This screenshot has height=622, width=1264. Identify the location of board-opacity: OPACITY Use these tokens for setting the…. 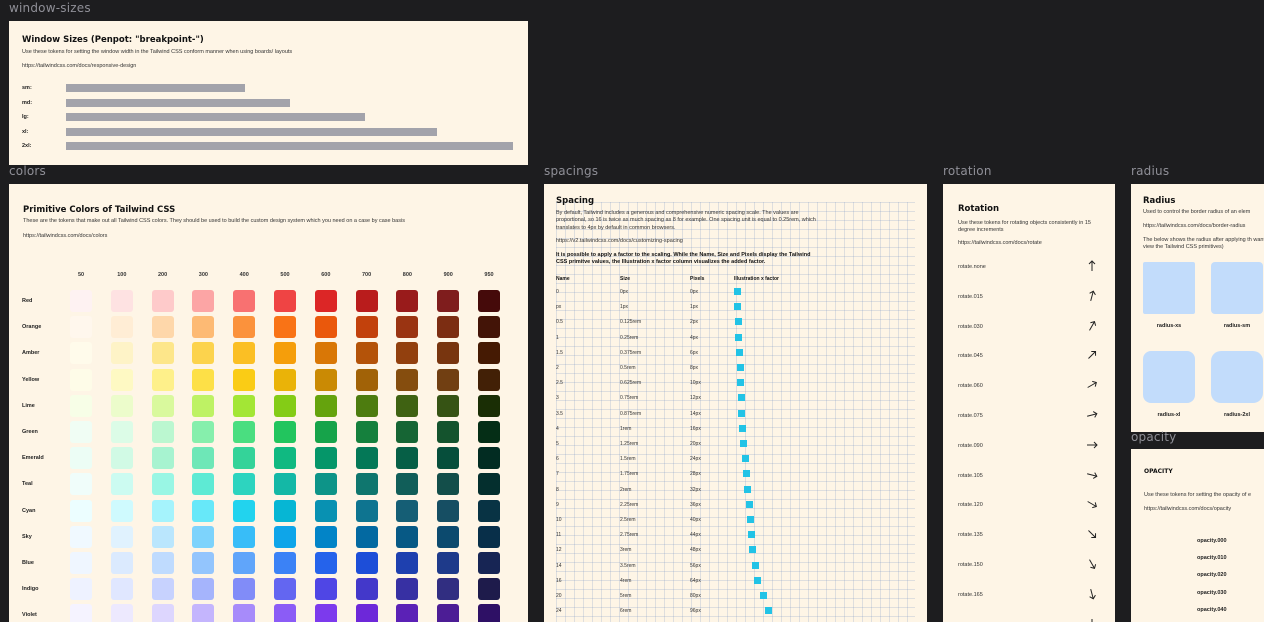
(1197, 535).